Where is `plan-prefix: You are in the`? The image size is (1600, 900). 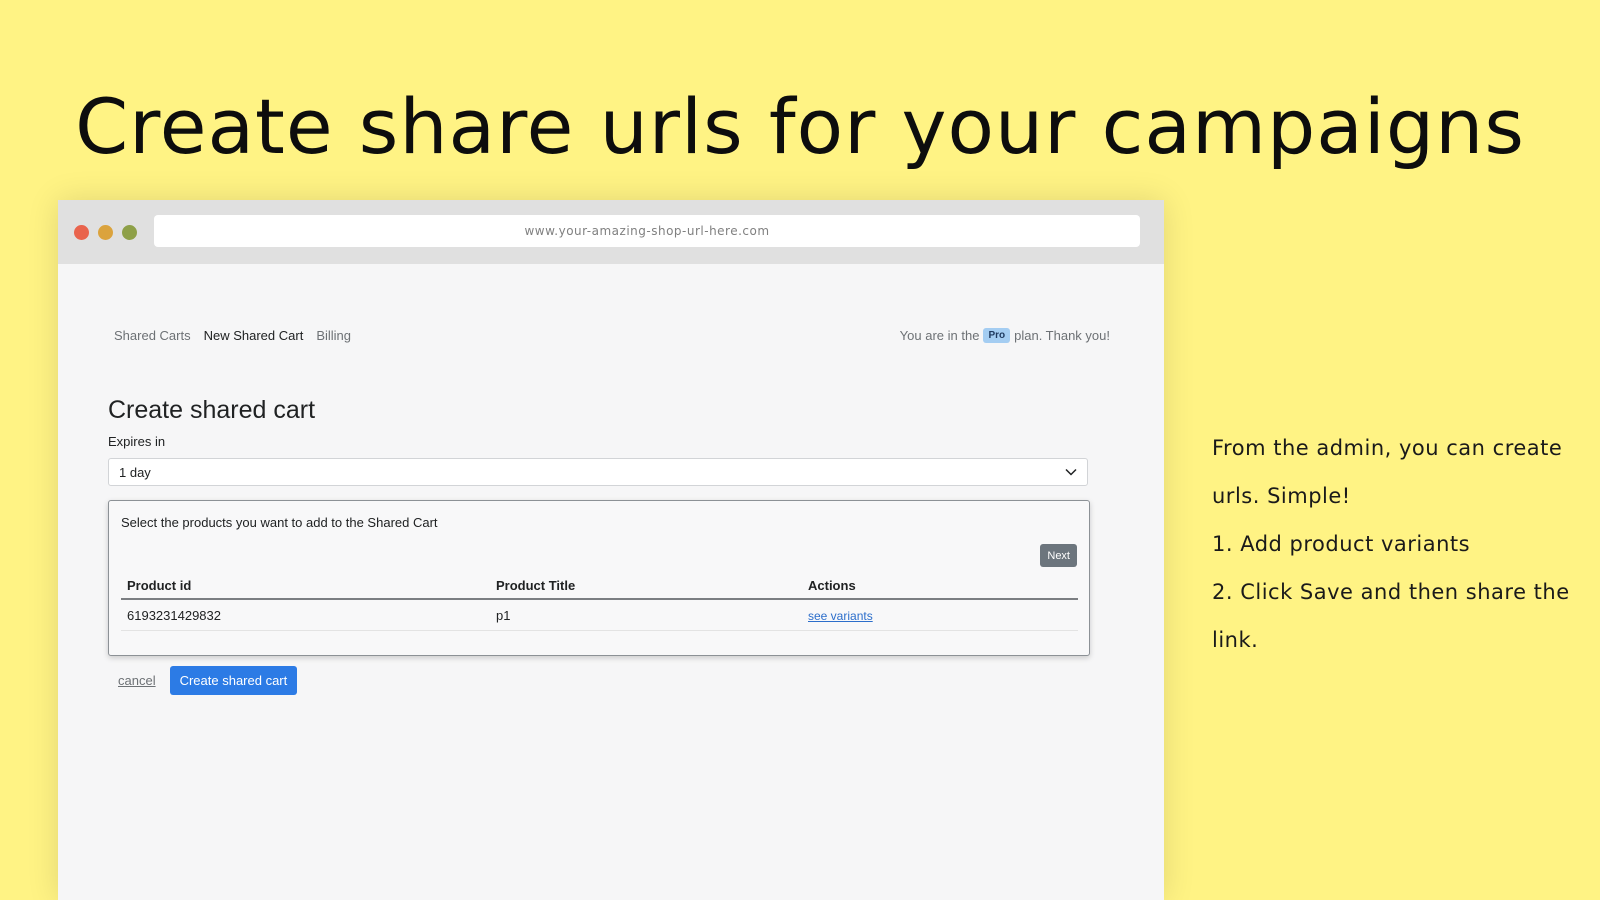
plan-prefix: You are in the is located at coordinates (939, 335).